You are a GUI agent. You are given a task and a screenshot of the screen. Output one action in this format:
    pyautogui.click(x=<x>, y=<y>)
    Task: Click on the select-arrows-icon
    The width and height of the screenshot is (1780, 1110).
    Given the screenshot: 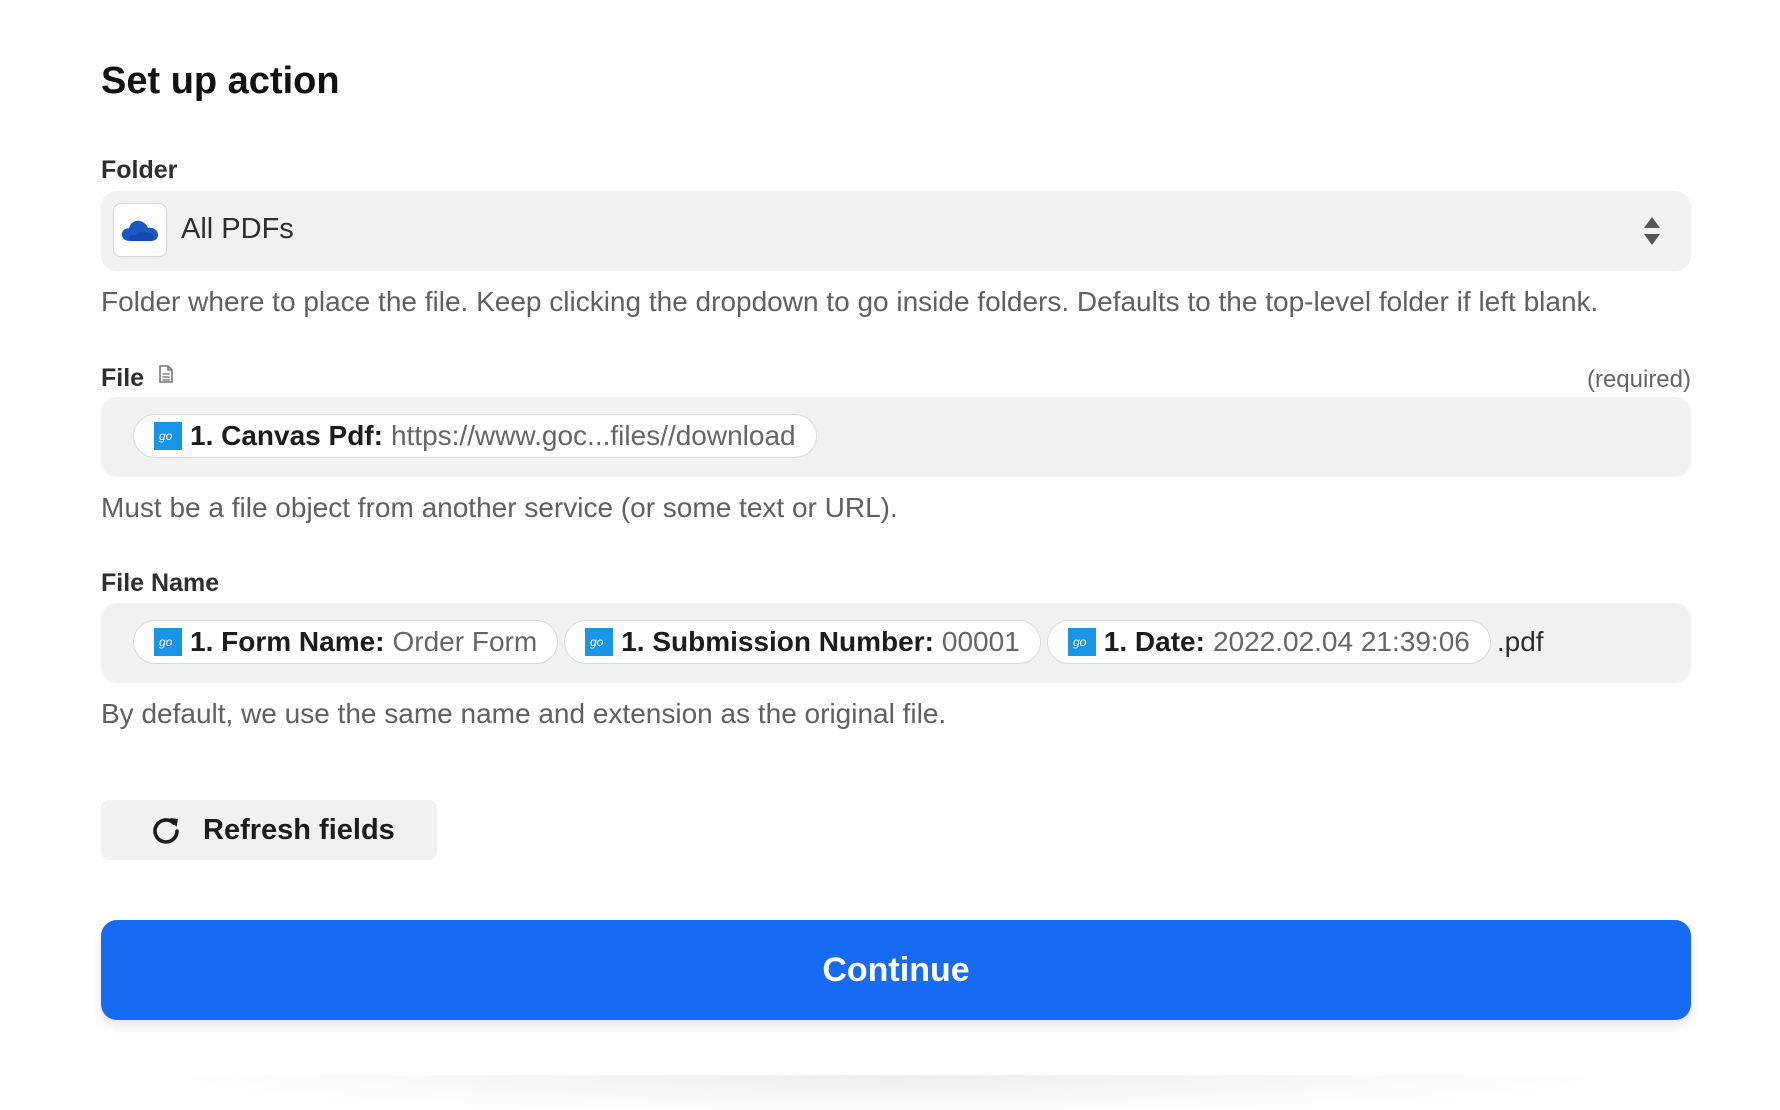 What is the action you would take?
    pyautogui.click(x=1652, y=231)
    